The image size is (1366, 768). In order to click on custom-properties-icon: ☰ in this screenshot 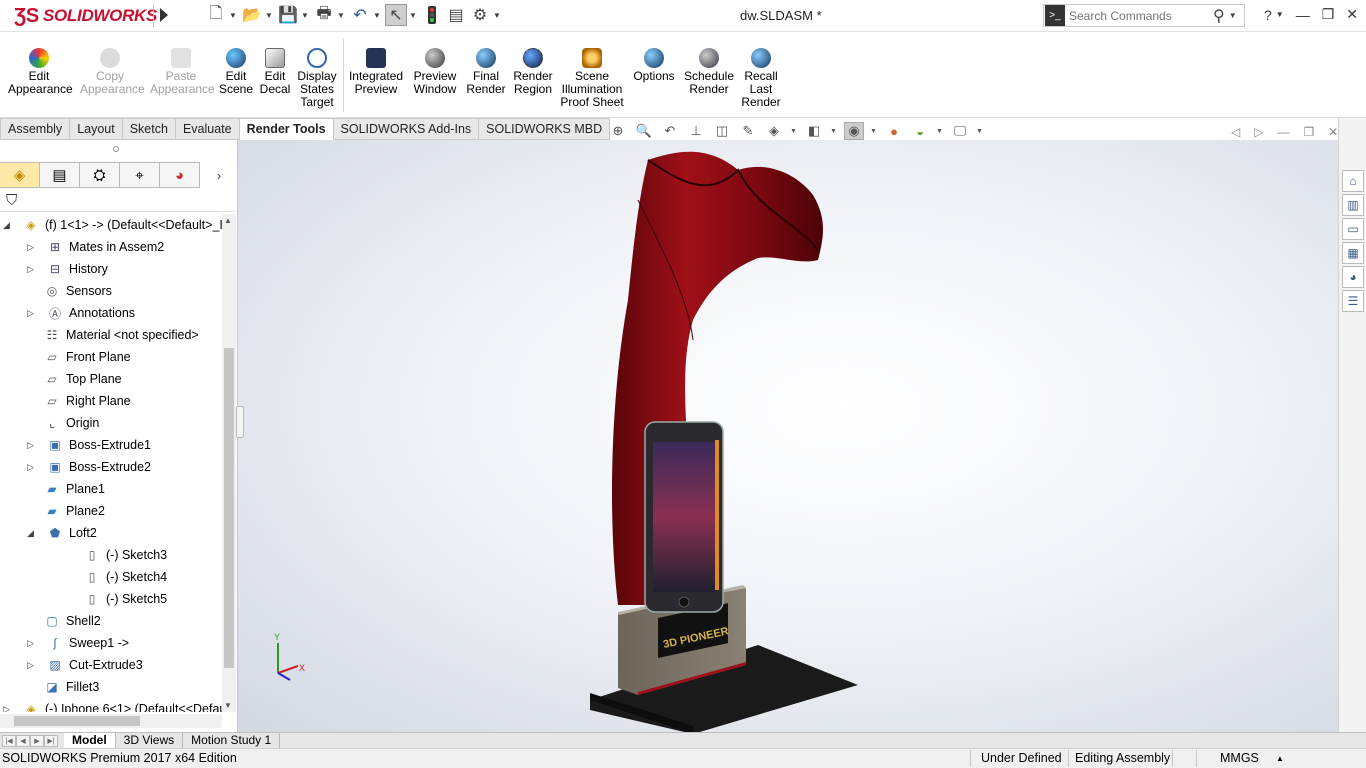, I will do `click(1353, 301)`.